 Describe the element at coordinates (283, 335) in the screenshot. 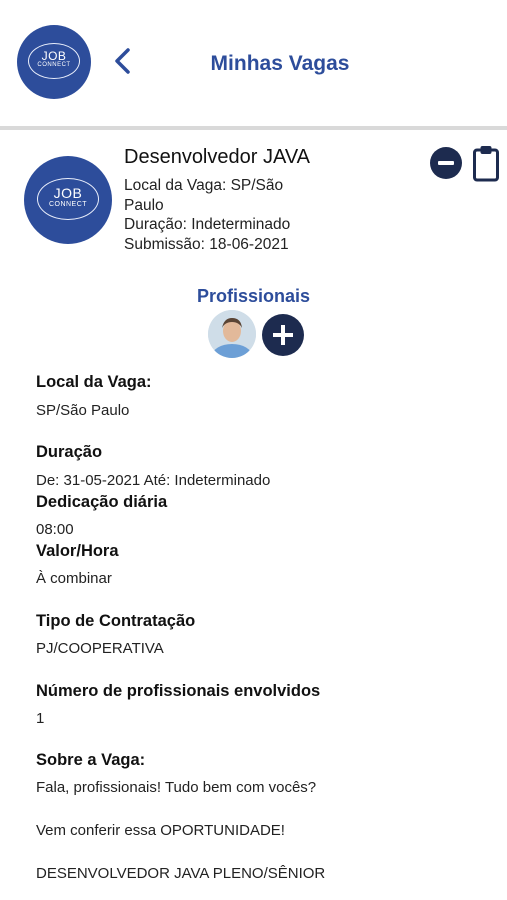

I see `add-professional-button` at that location.